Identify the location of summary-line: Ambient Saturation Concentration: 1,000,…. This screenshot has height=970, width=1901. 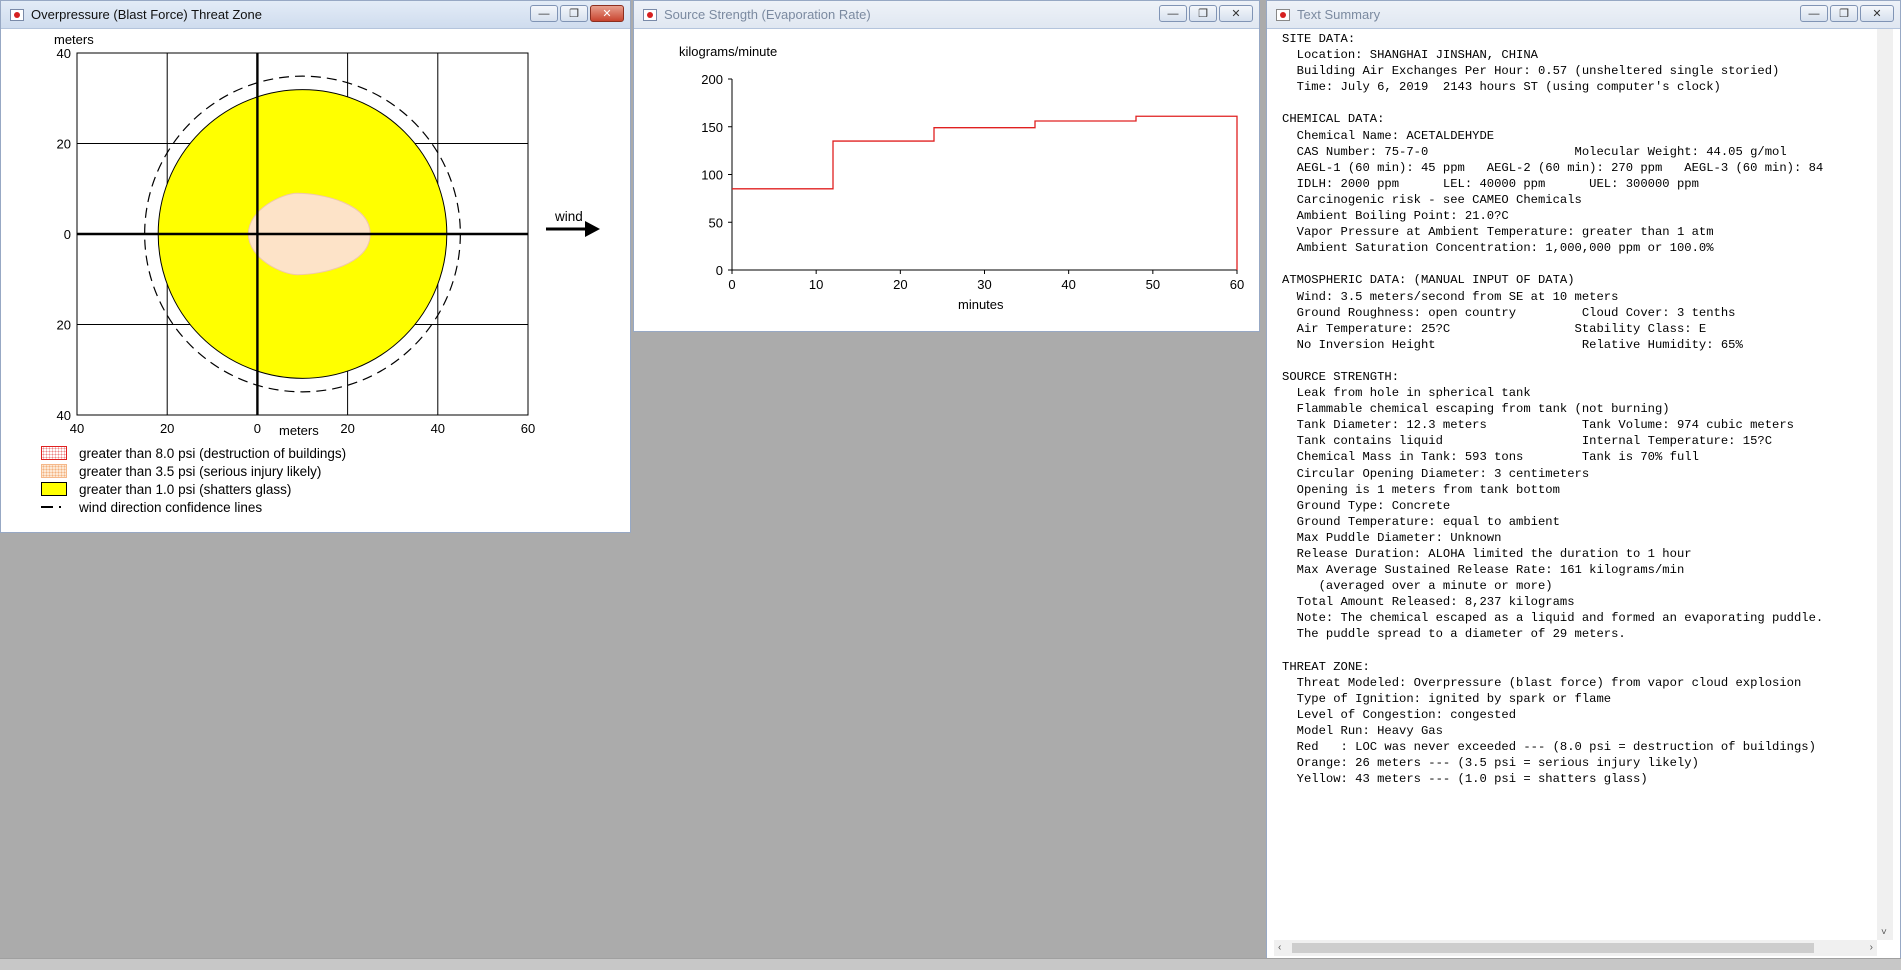
(1498, 248).